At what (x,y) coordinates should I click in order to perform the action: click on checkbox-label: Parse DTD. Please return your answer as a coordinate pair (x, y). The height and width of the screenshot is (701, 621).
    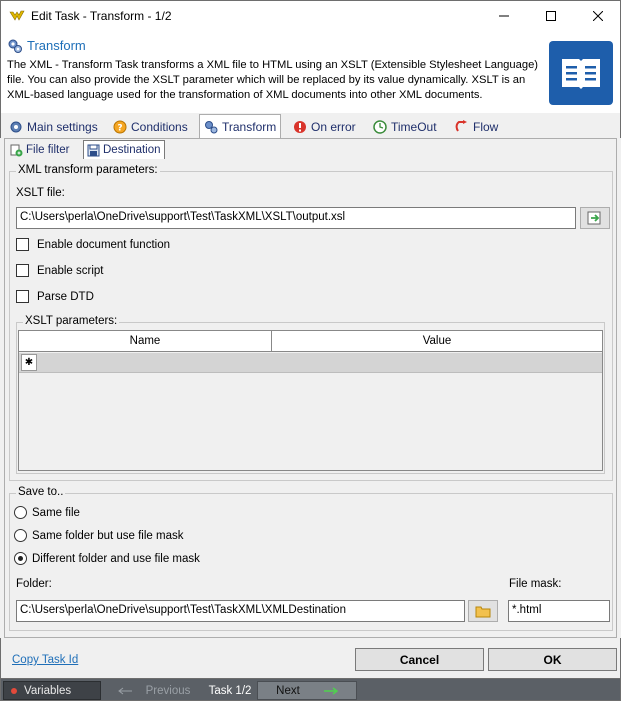
    Looking at the image, I should click on (65, 296).